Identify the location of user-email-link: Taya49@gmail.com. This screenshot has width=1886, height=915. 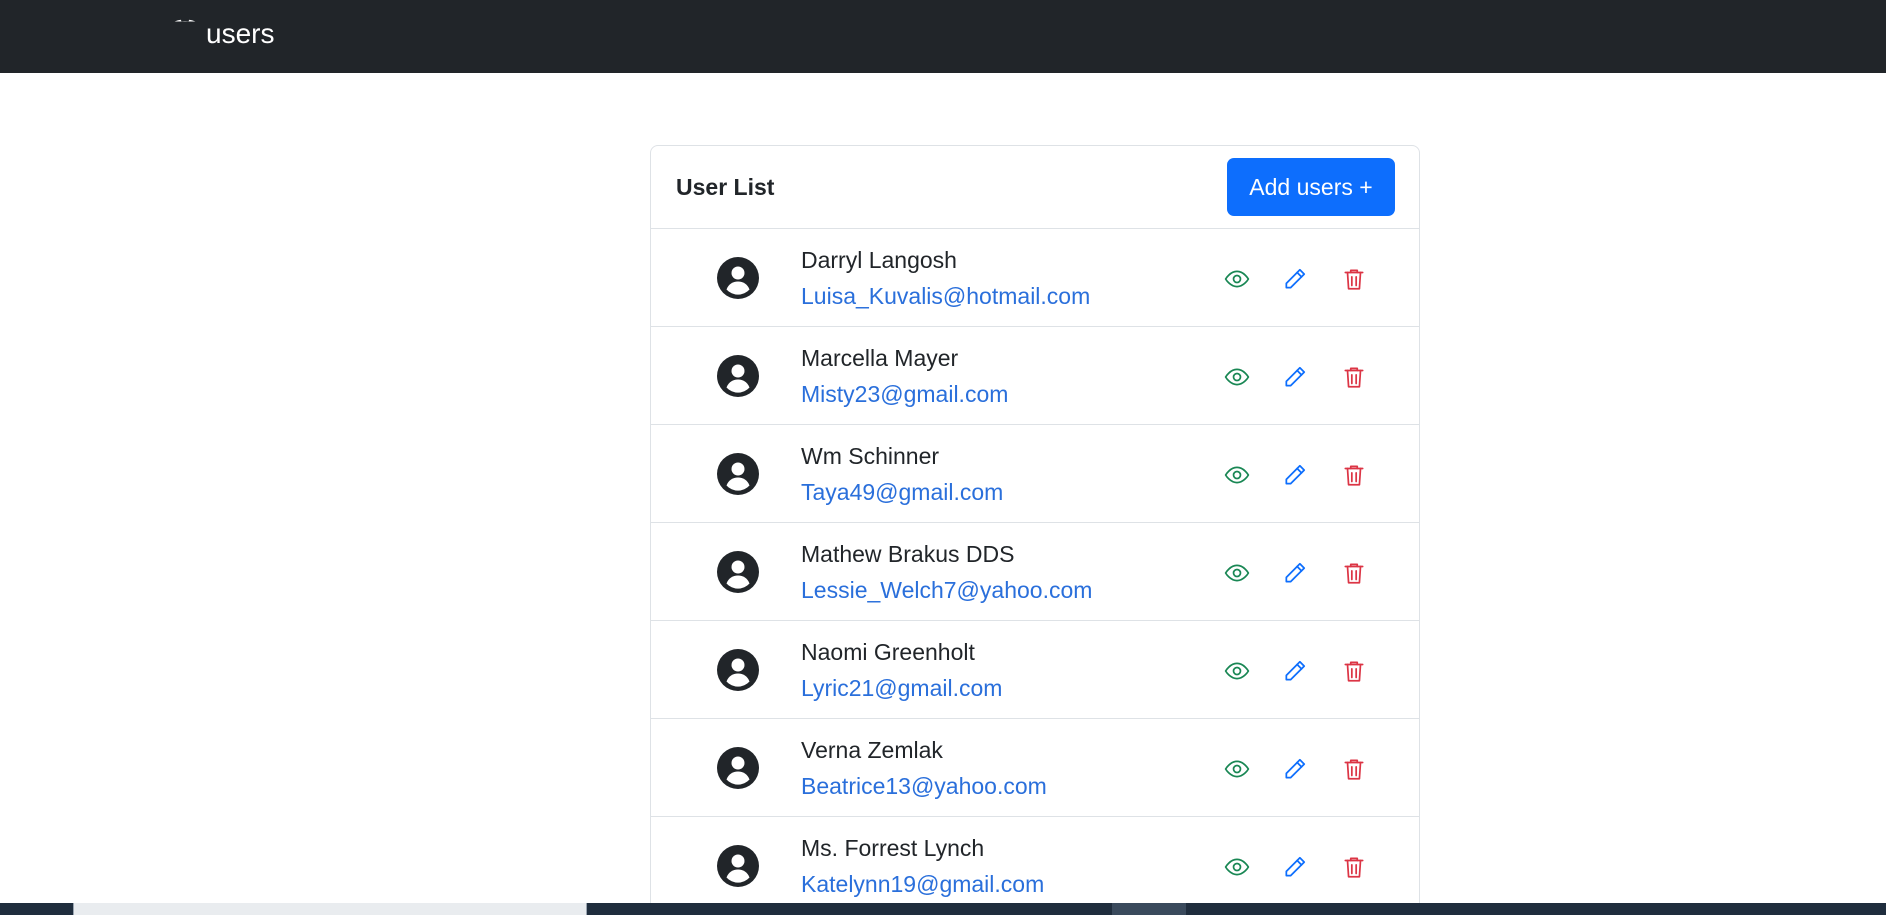
(902, 492).